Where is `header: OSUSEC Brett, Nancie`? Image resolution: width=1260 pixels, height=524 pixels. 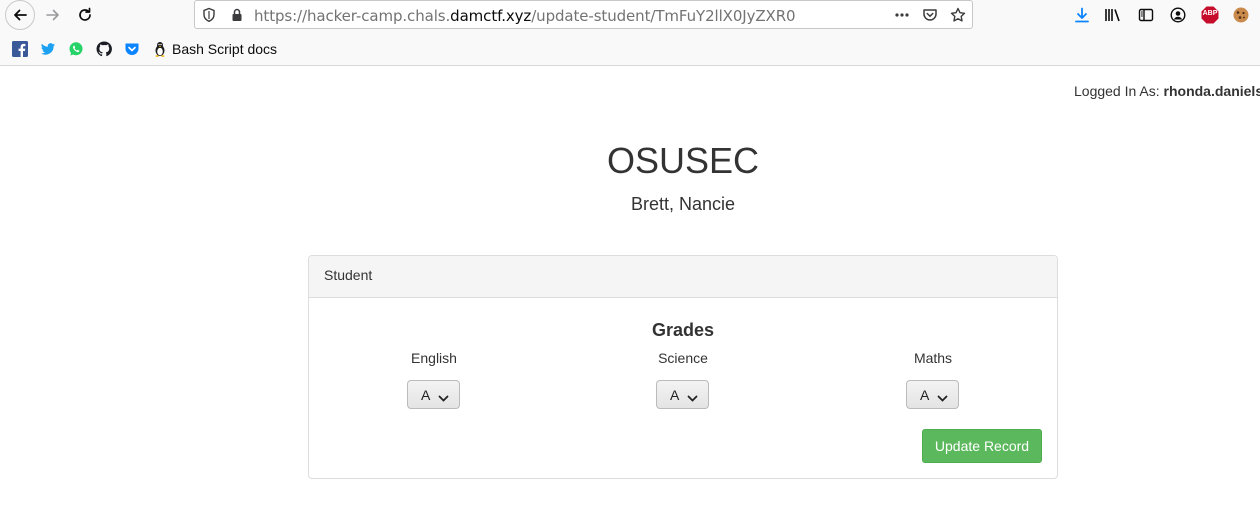 header: OSUSEC Brett, Nancie is located at coordinates (683, 177).